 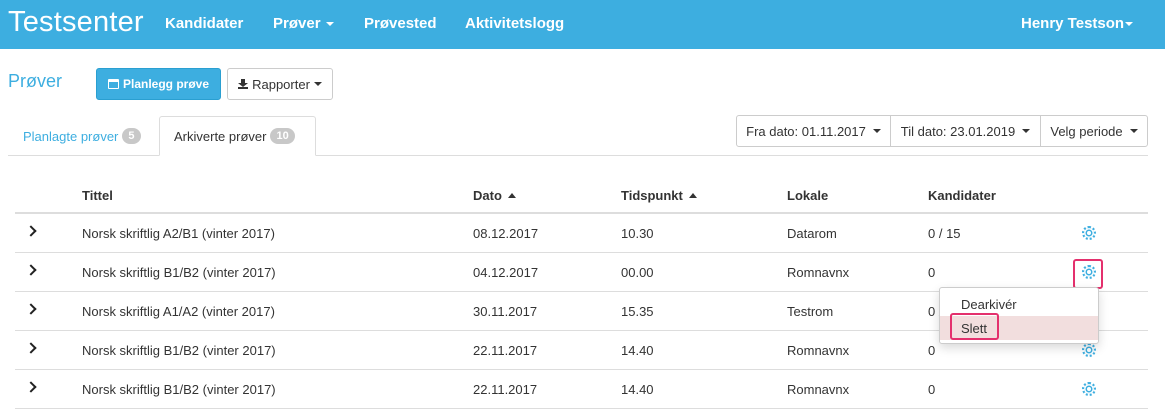 I want to click on nav-aktivitetslogg: Aktivitetslogg, so click(x=514, y=23).